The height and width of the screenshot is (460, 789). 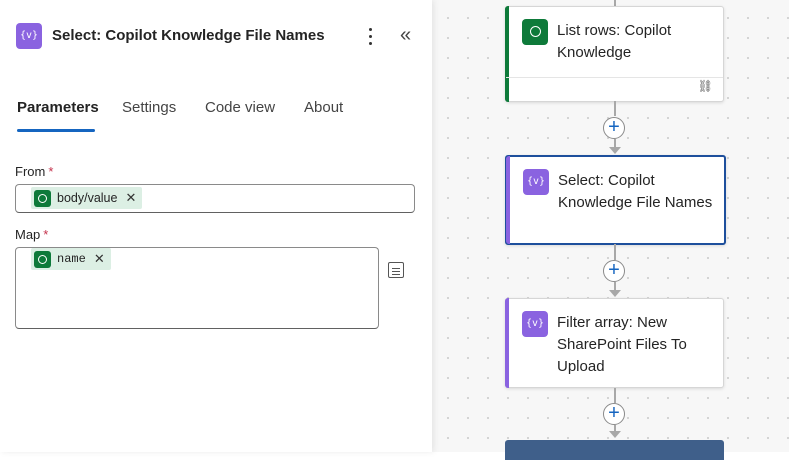 I want to click on flow-card-next, so click(x=614, y=450).